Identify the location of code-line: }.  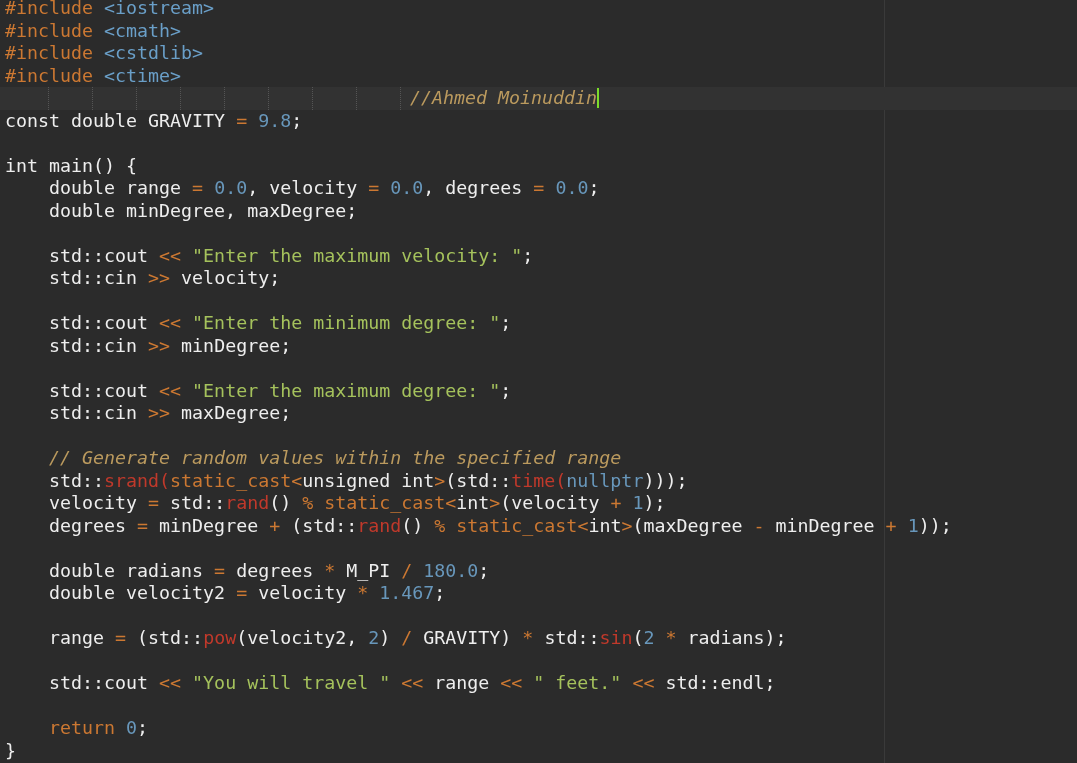
(10, 750).